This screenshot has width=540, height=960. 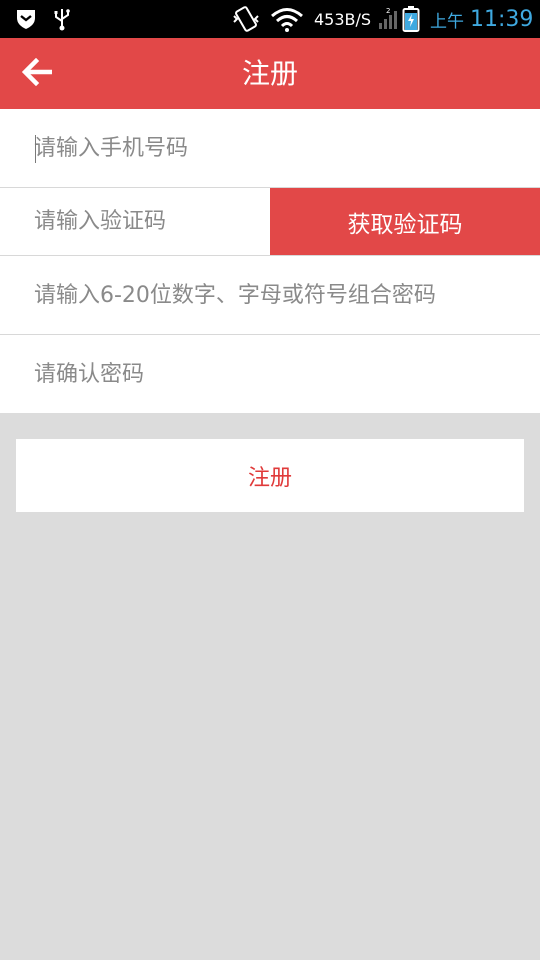 I want to click on status-bar: 453B/S 2 上午 11:39, so click(x=270, y=19).